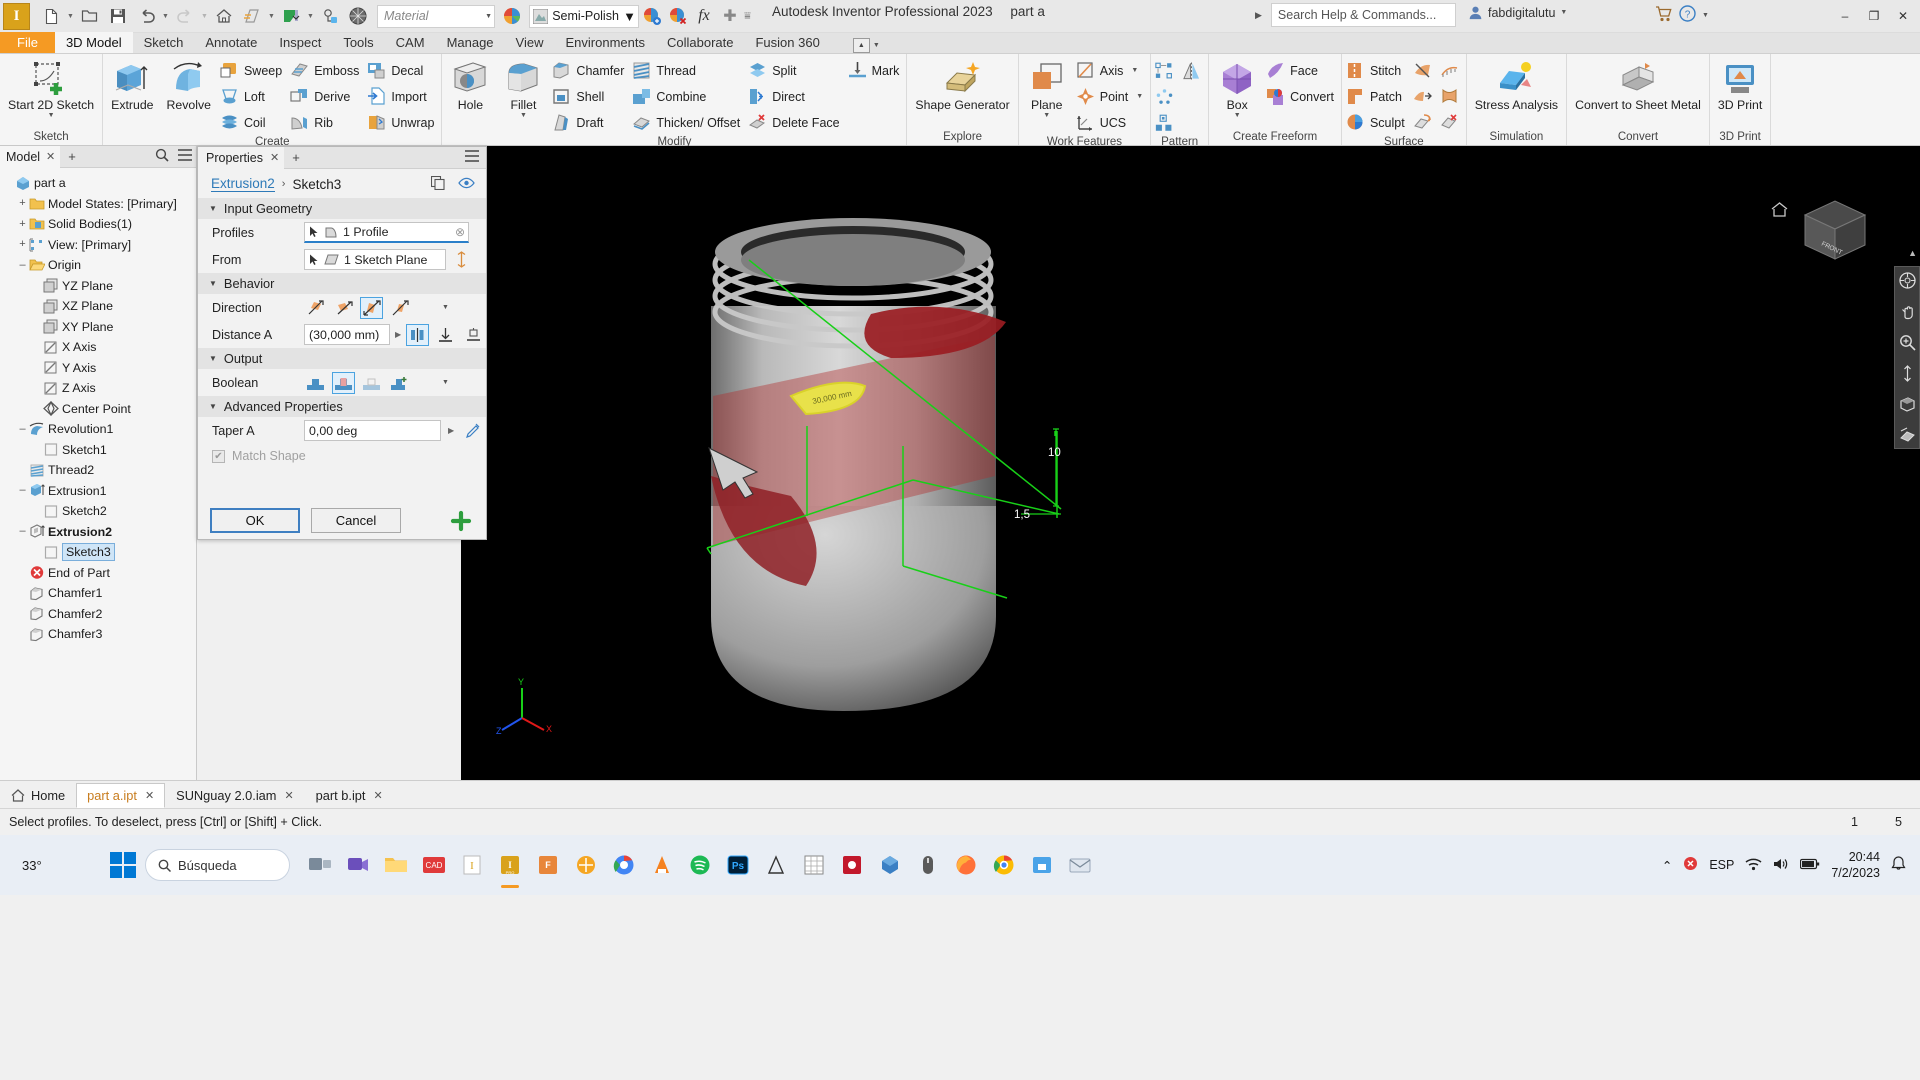  Describe the element at coordinates (548, 865) in the screenshot. I see `taskbar-fusion360: F` at that location.